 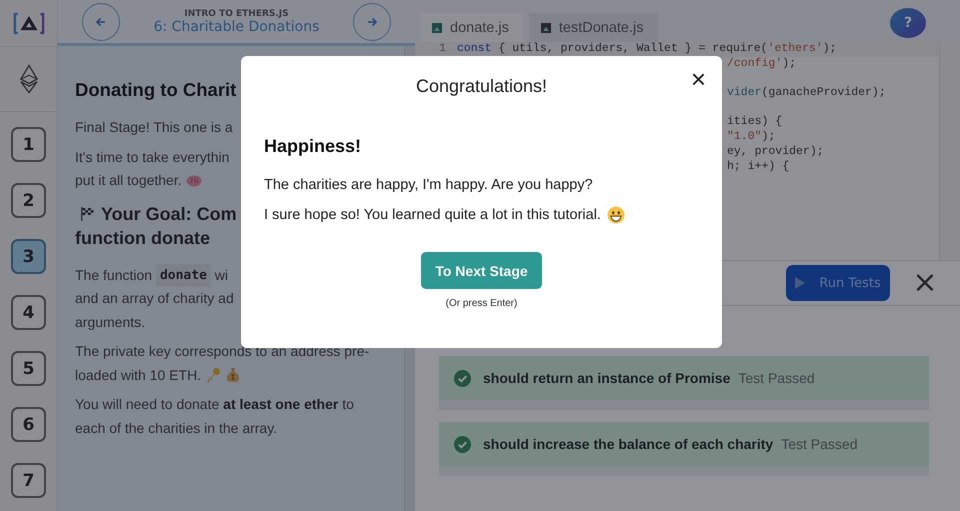 I want to click on money-bag-icon, so click(x=233, y=375).